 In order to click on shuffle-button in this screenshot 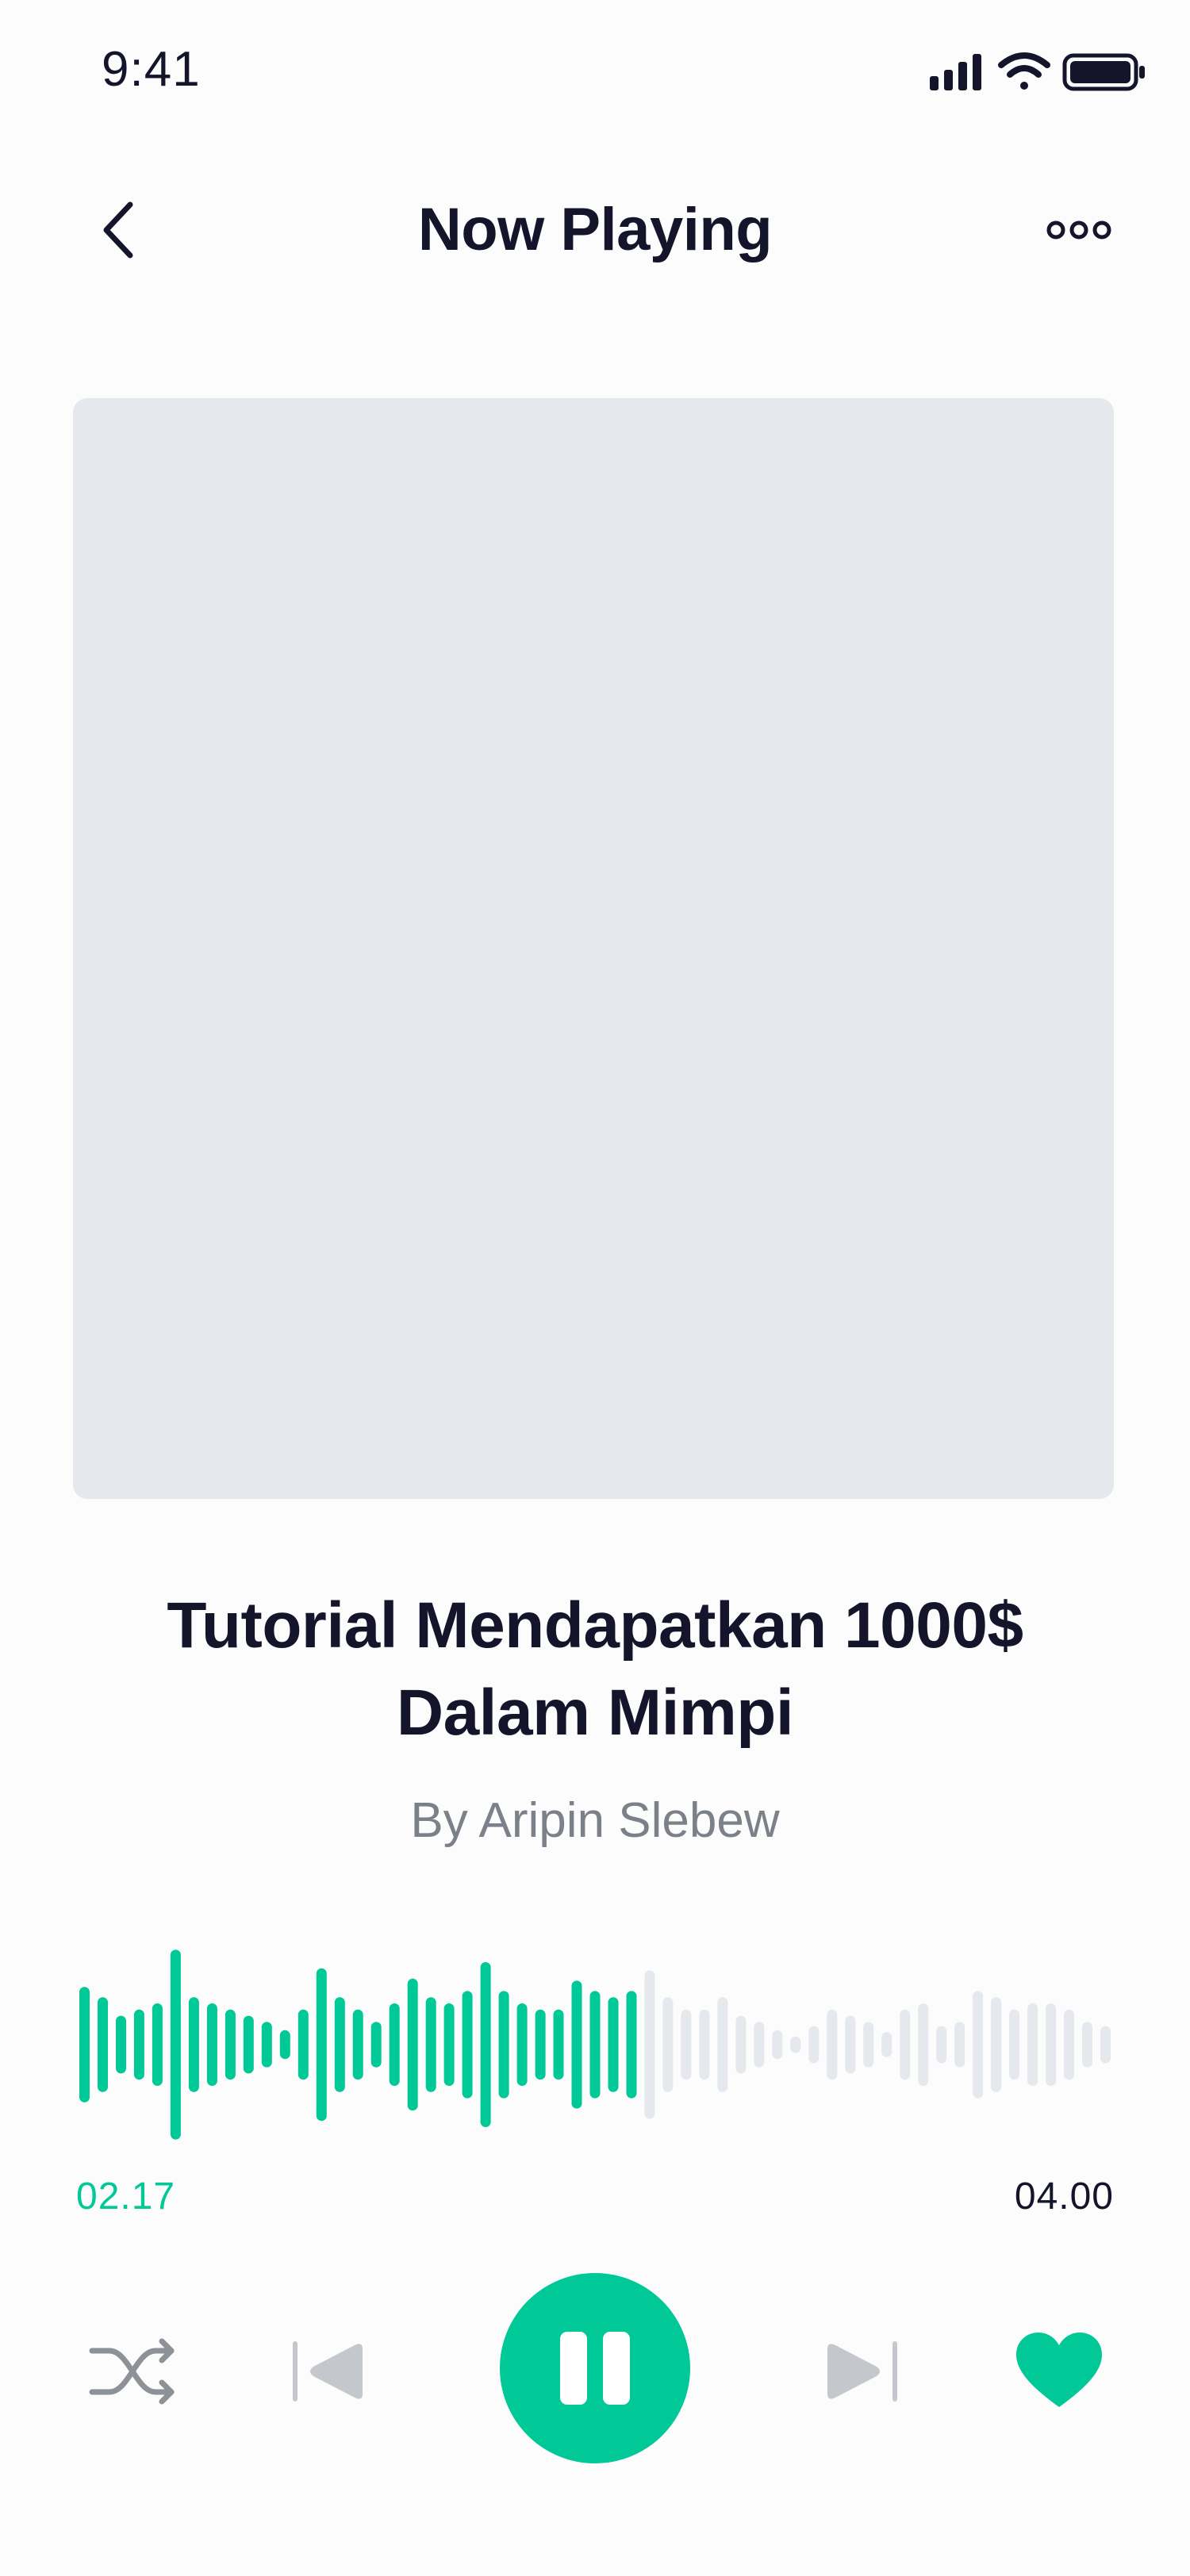, I will do `click(133, 2371)`.